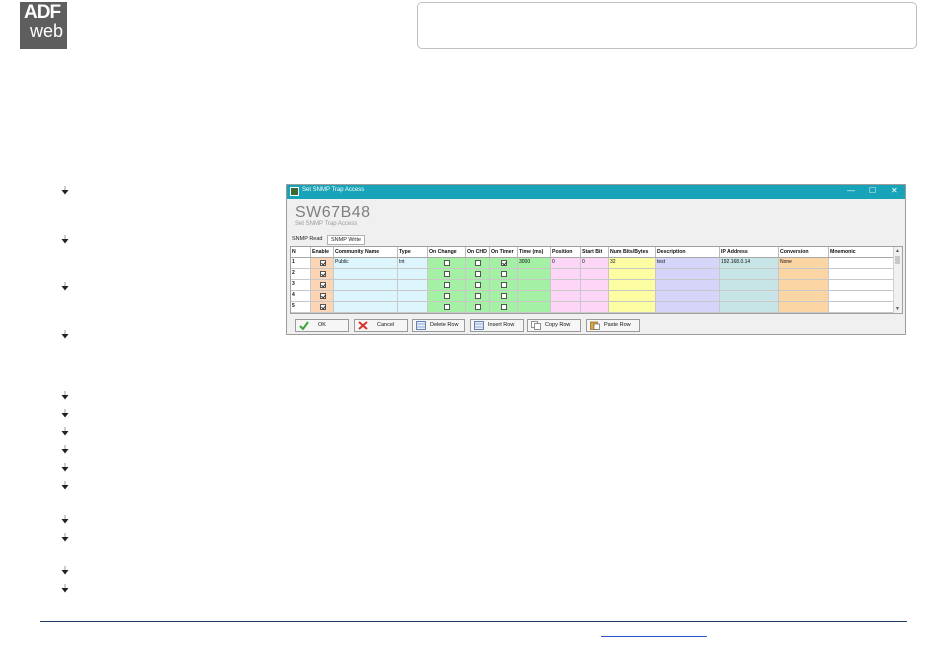 The height and width of the screenshot is (654, 950). I want to click on cell-community: Public, so click(366, 263).